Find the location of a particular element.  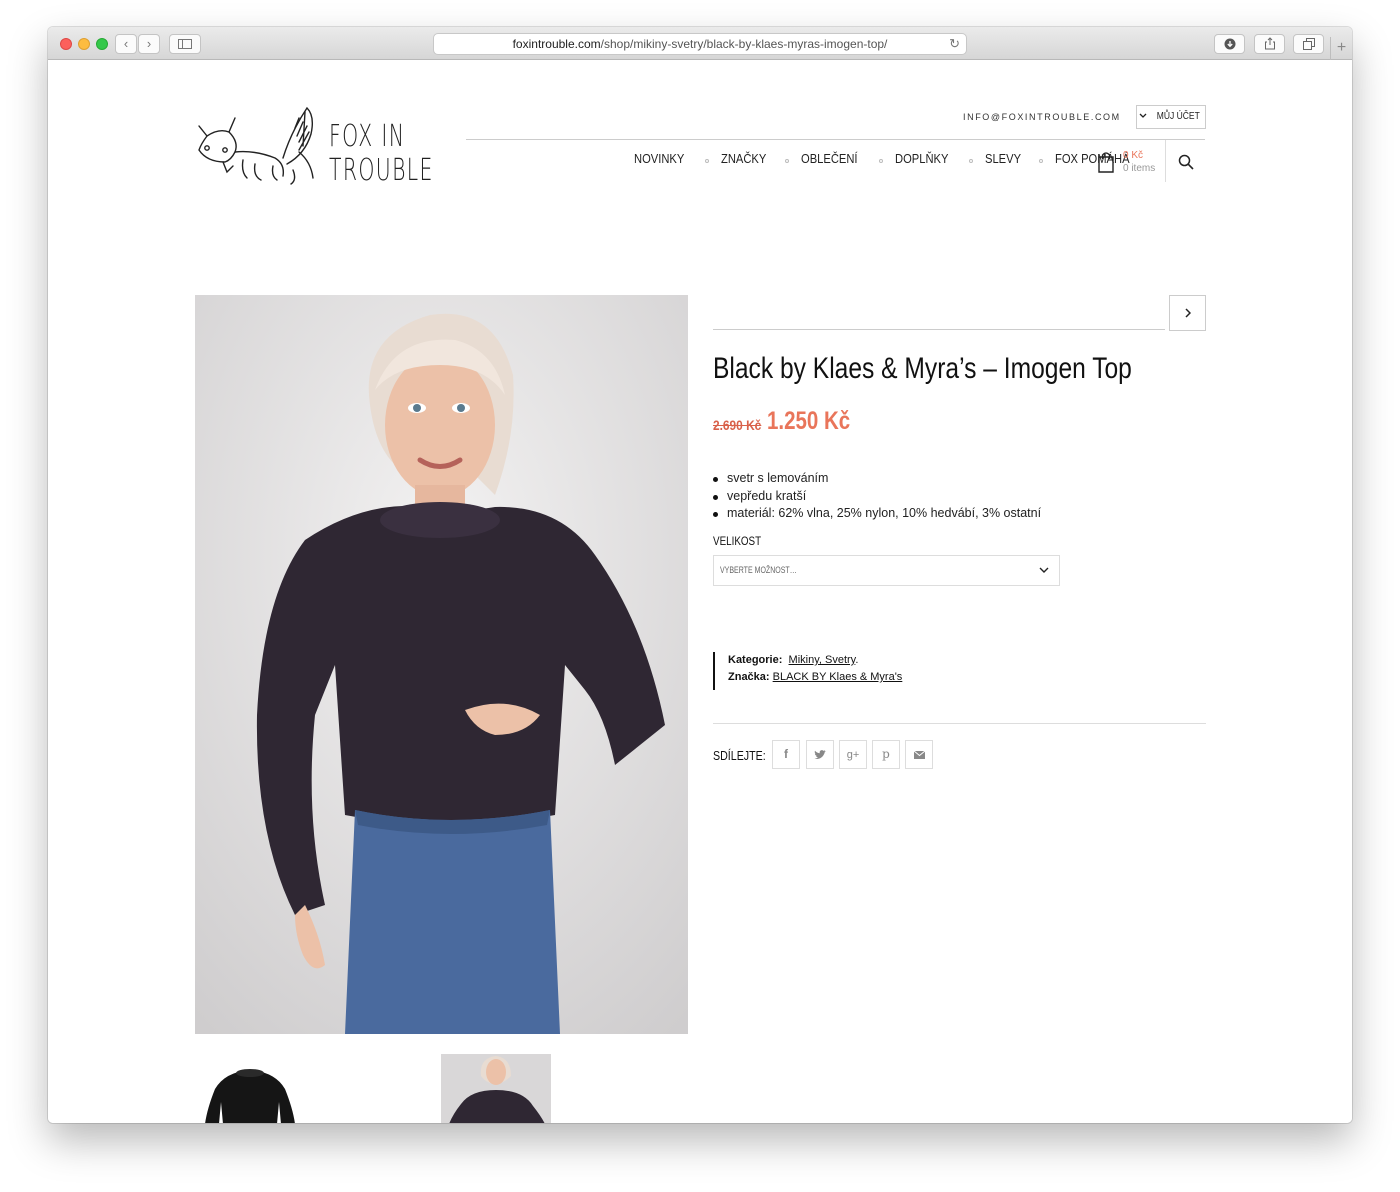

site-logo: FOX IN TROUBLE is located at coordinates (313, 147).